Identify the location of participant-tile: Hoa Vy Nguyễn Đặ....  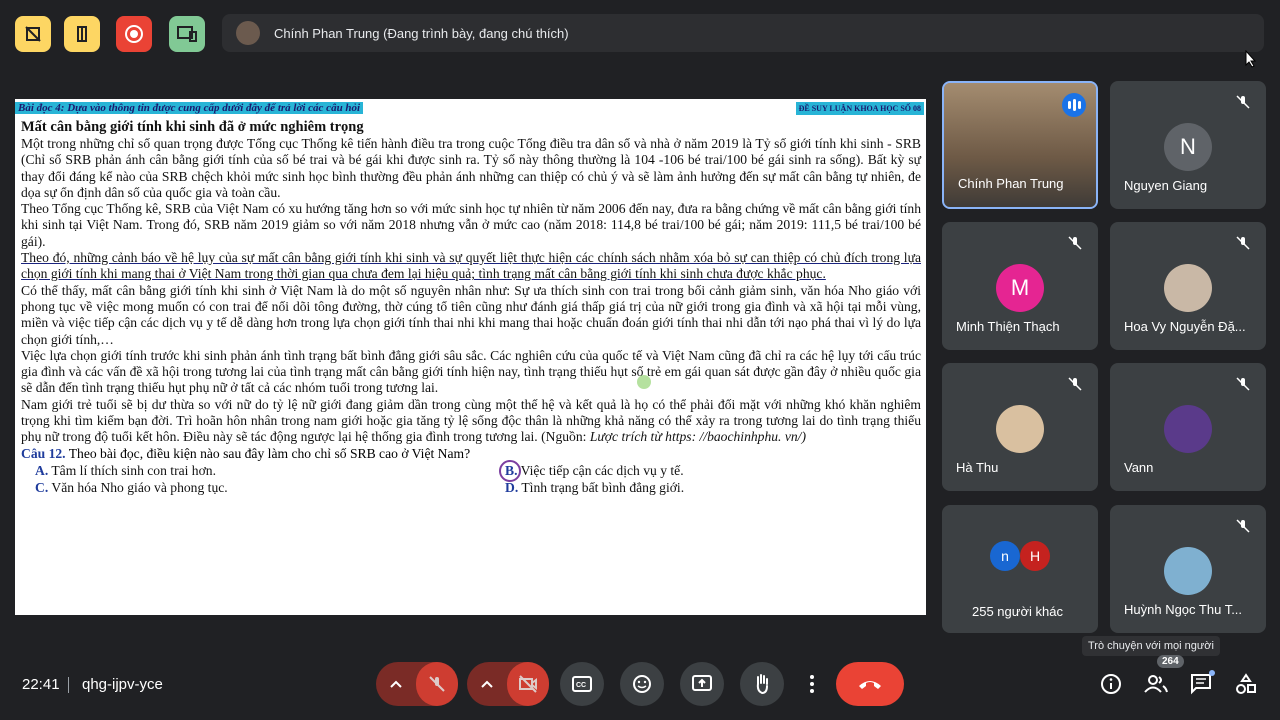
(1188, 286).